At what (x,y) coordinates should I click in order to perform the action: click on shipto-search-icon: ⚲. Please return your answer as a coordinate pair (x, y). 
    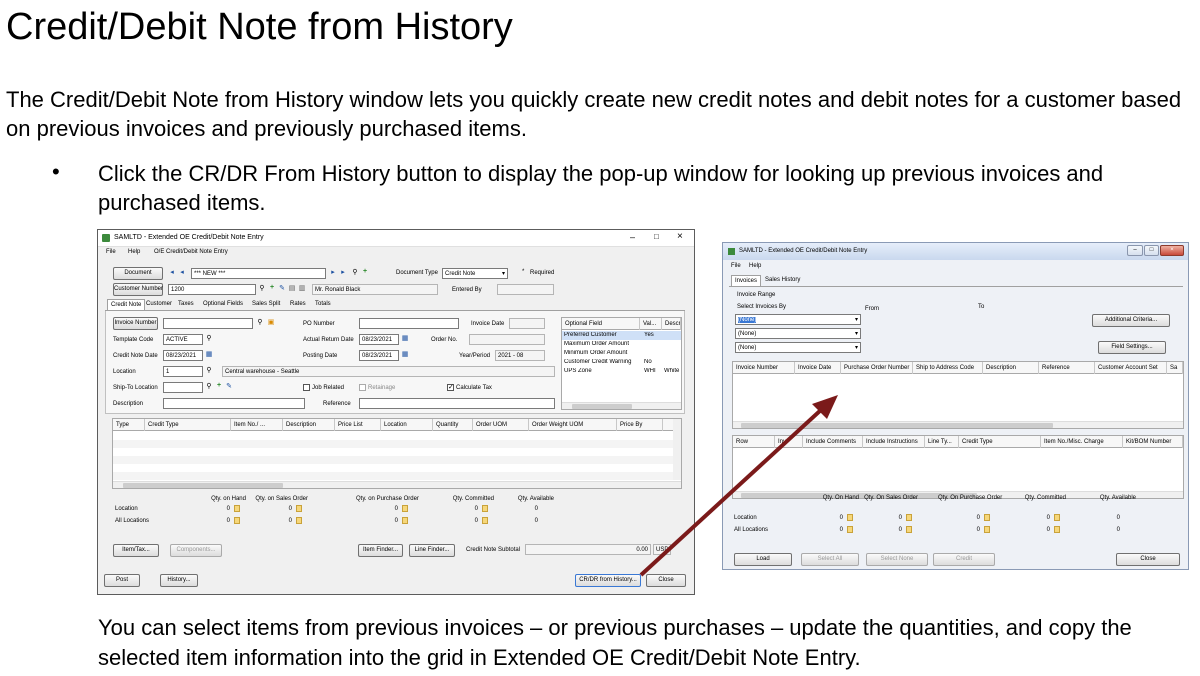
    Looking at the image, I should click on (209, 387).